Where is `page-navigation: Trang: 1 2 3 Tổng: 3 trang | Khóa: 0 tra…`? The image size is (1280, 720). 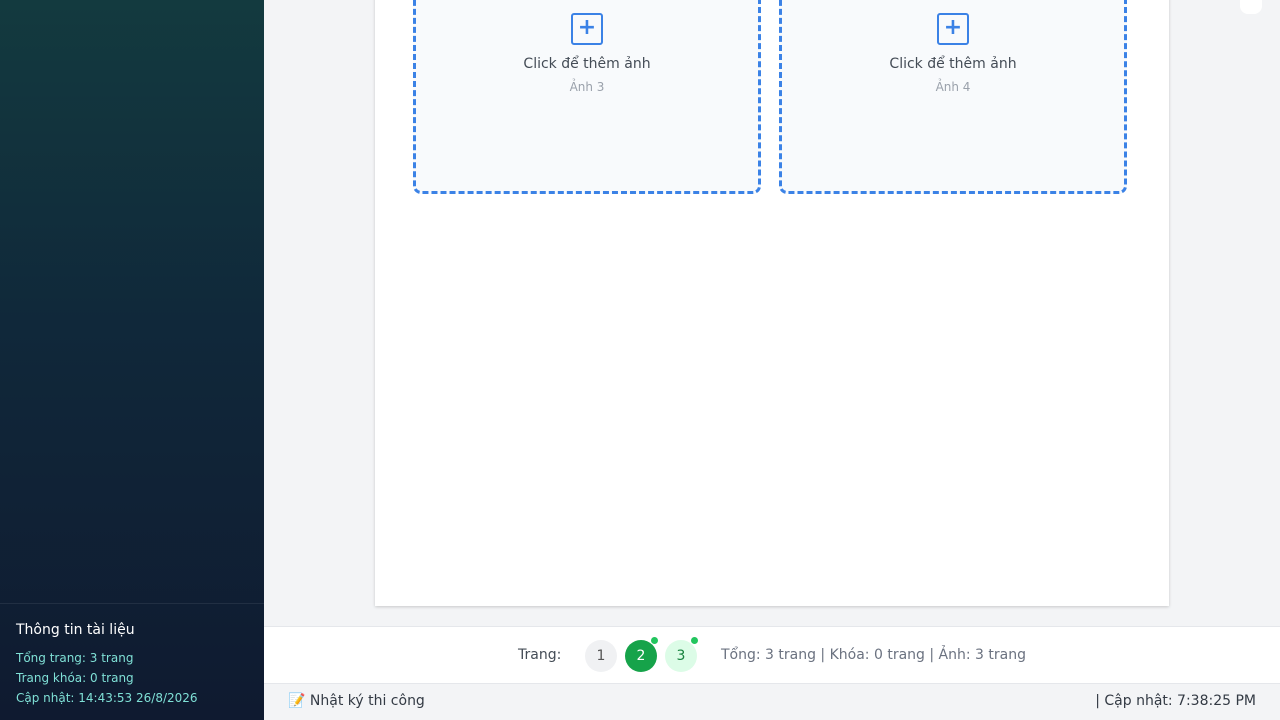
page-navigation: Trang: 1 2 3 Tổng: 3 trang | Khóa: 0 tra… is located at coordinates (772, 655).